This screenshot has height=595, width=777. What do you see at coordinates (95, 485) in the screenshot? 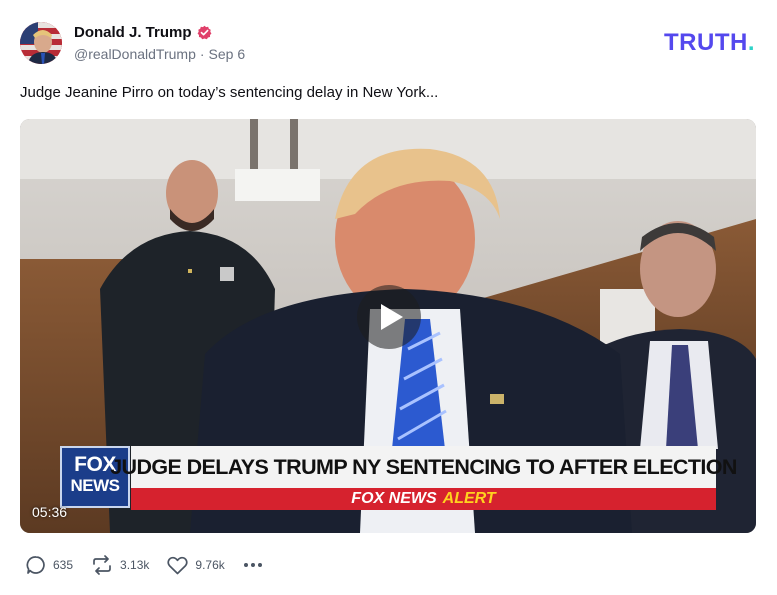
I see `fox-logo-line2: NEWS` at bounding box center [95, 485].